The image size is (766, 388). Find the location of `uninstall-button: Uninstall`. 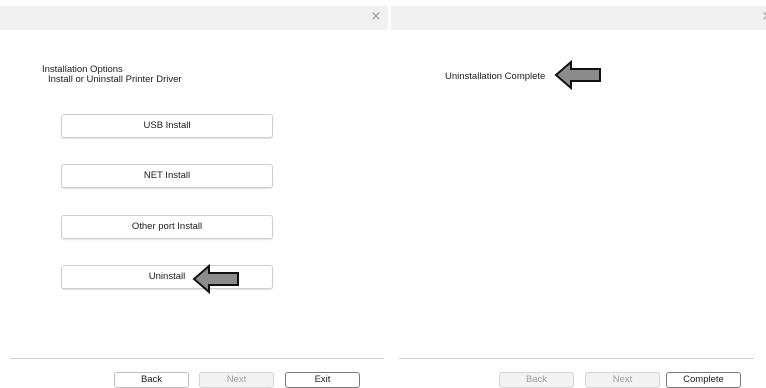

uninstall-button: Uninstall is located at coordinates (167, 277).